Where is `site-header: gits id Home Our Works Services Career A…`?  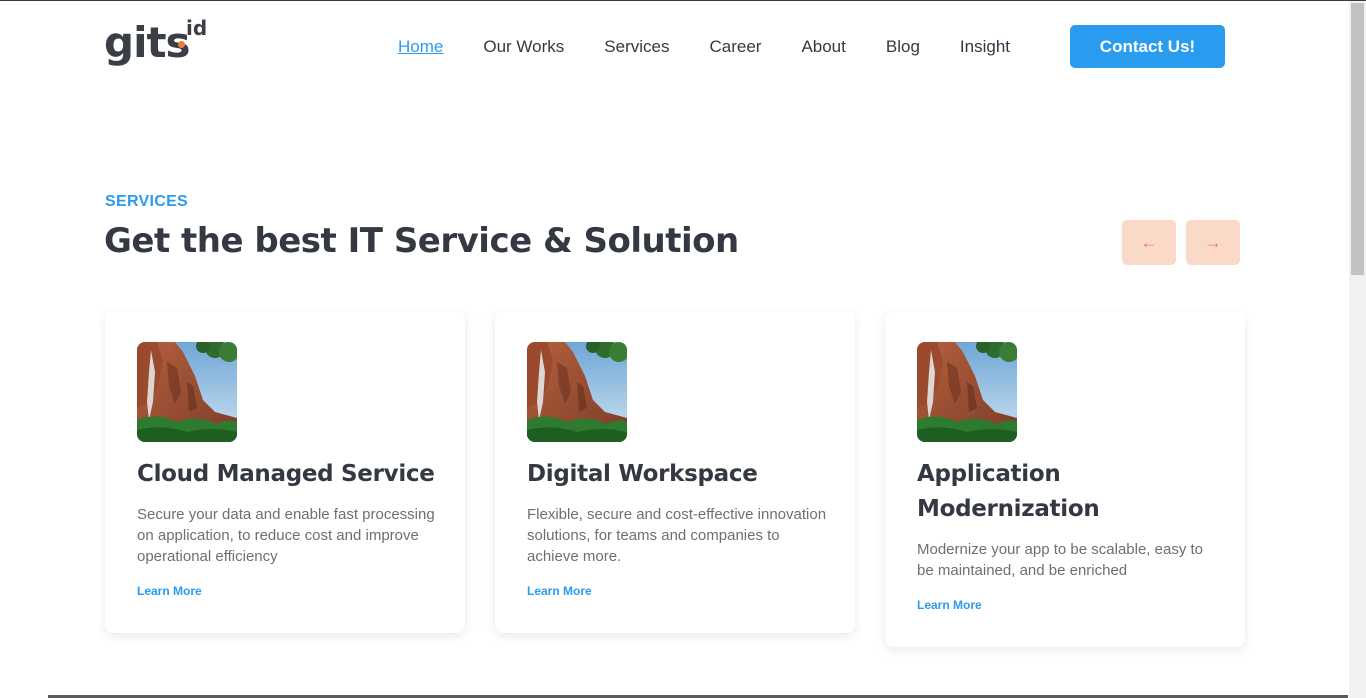
site-header: gits id Home Our Works Services Career A… is located at coordinates (674, 46).